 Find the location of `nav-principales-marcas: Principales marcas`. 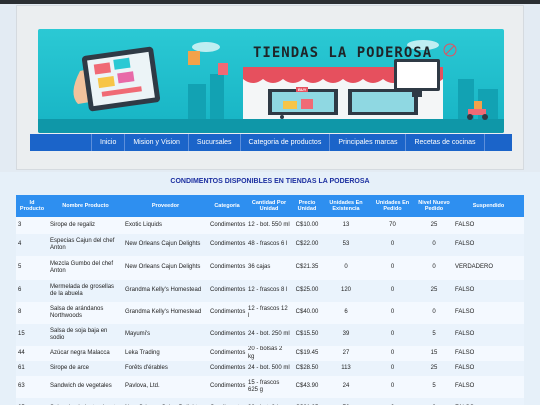

nav-principales-marcas: Principales marcas is located at coordinates (368, 142).